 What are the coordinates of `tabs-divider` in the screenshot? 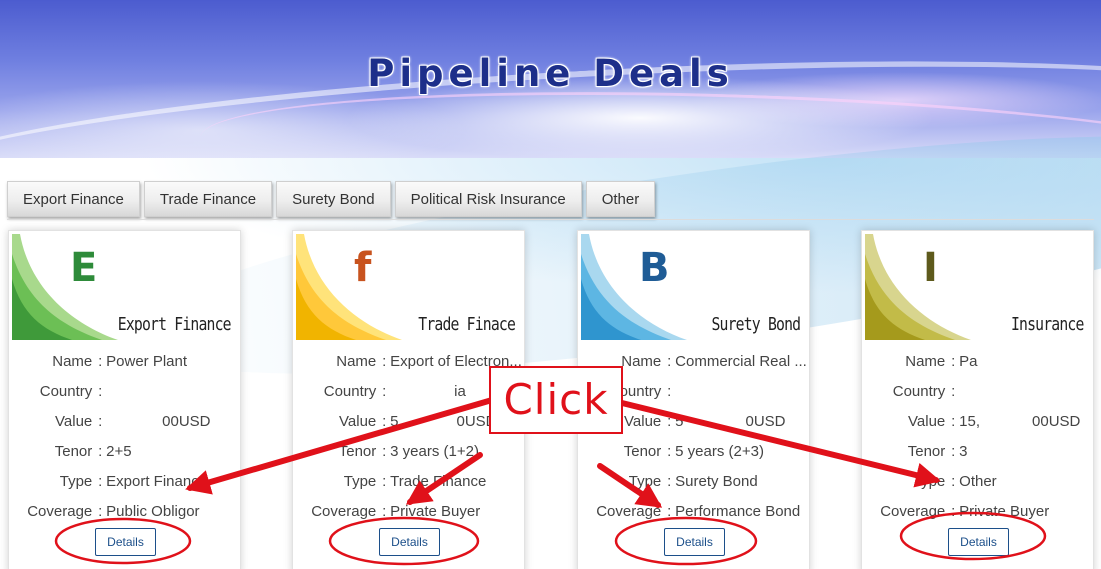 It's located at (550, 219).